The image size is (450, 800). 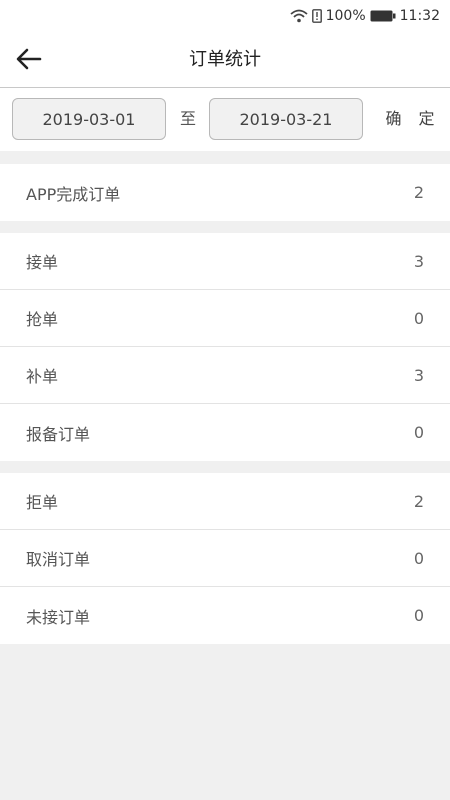 I want to click on arrow-left-icon, so click(x=29, y=59).